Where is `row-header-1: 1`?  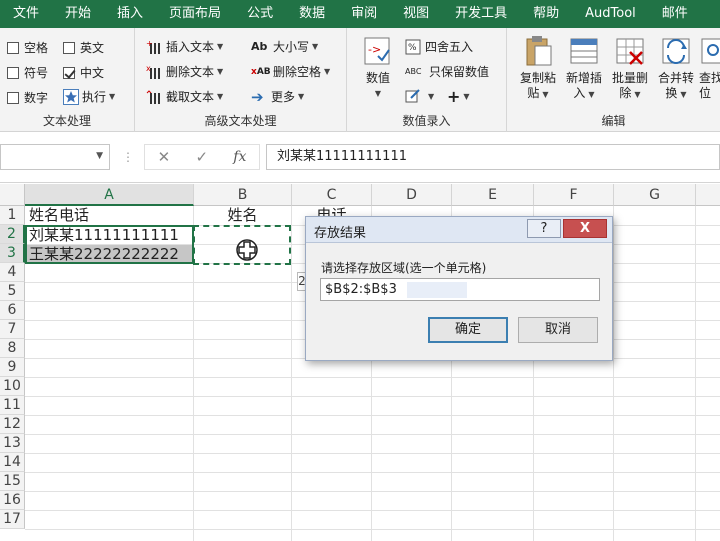 row-header-1: 1 is located at coordinates (12, 215).